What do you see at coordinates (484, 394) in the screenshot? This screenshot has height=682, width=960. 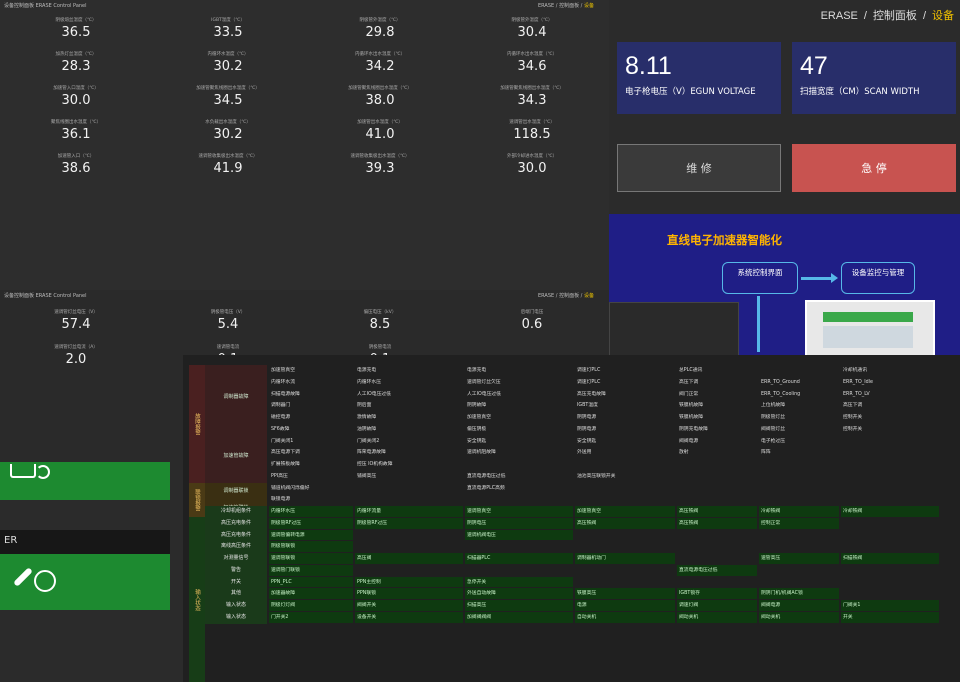 I see `alarm-item: 人工IO电压过低` at bounding box center [484, 394].